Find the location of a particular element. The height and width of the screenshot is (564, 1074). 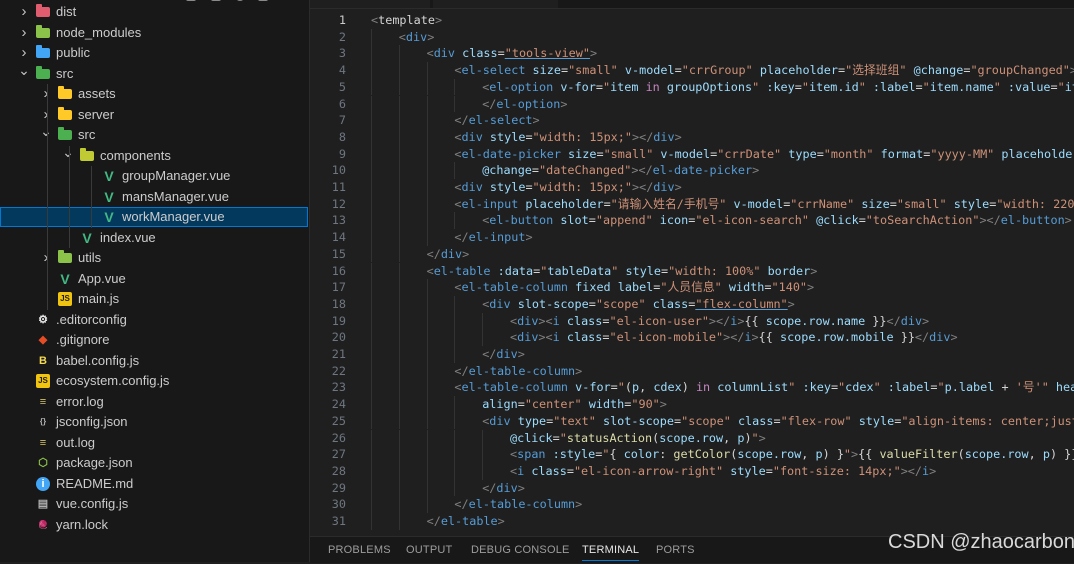

code-line: 3 <div class="tools-view"> is located at coordinates (692, 54).